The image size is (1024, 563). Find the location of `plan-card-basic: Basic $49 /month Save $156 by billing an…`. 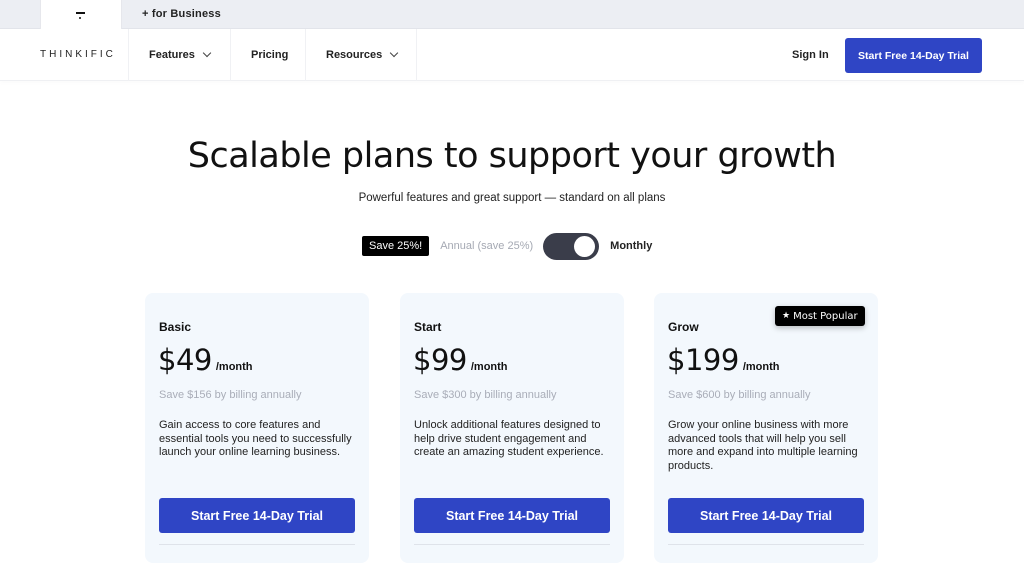

plan-card-basic: Basic $49 /month Save $156 by billing an… is located at coordinates (257, 428).